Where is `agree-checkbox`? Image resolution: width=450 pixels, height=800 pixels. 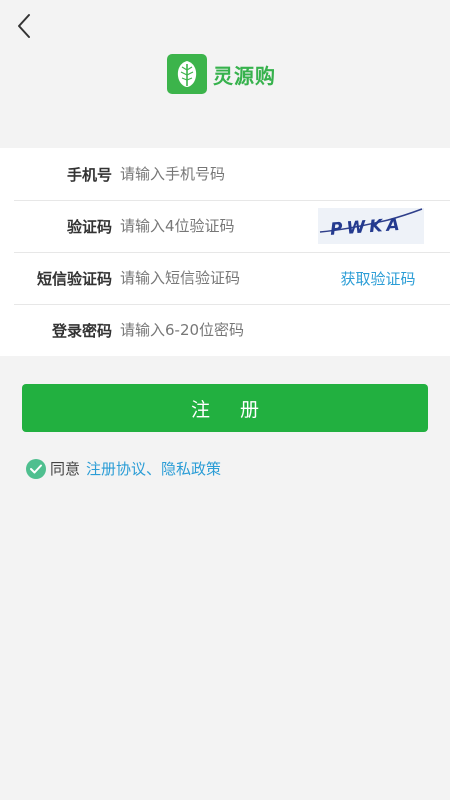 agree-checkbox is located at coordinates (36, 468).